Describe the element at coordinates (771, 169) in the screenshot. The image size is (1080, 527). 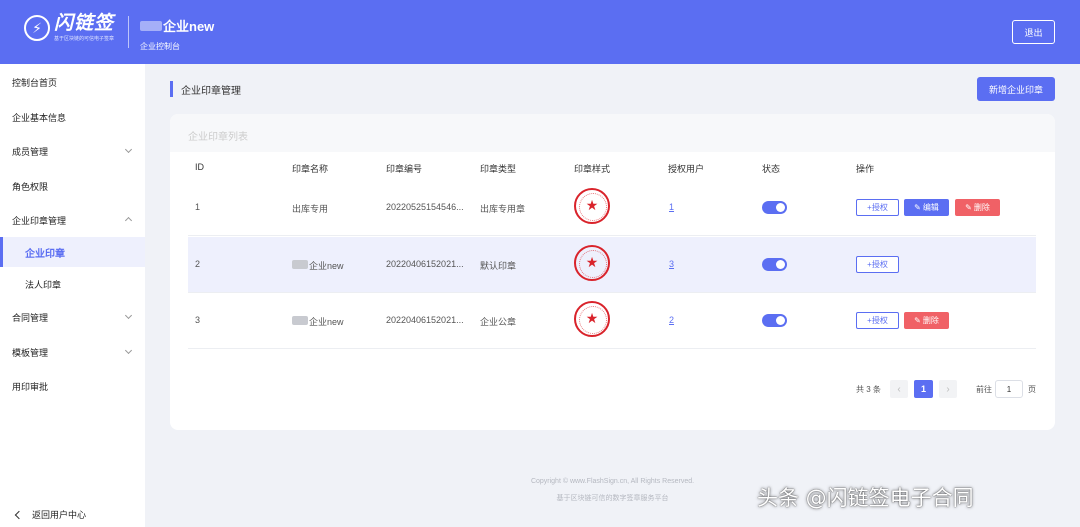
I see `column-header: 状态` at that location.